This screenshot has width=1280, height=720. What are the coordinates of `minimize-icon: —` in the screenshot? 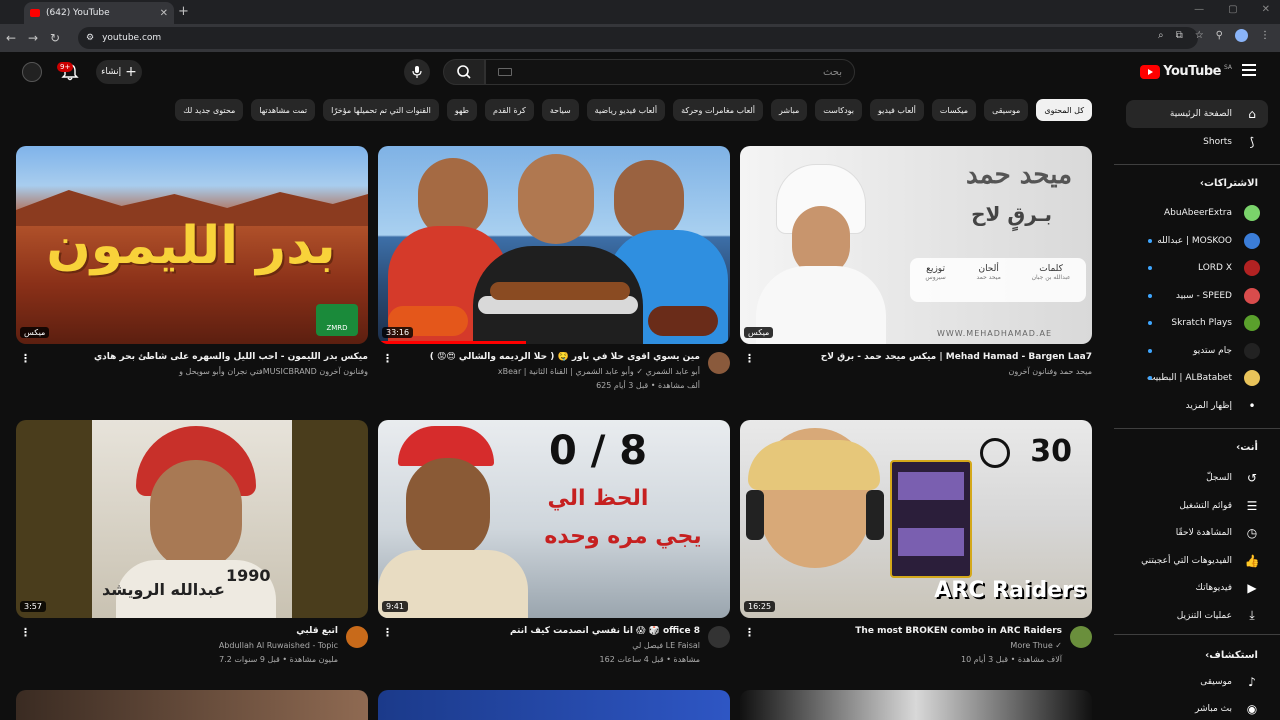 It's located at (1199, 9).